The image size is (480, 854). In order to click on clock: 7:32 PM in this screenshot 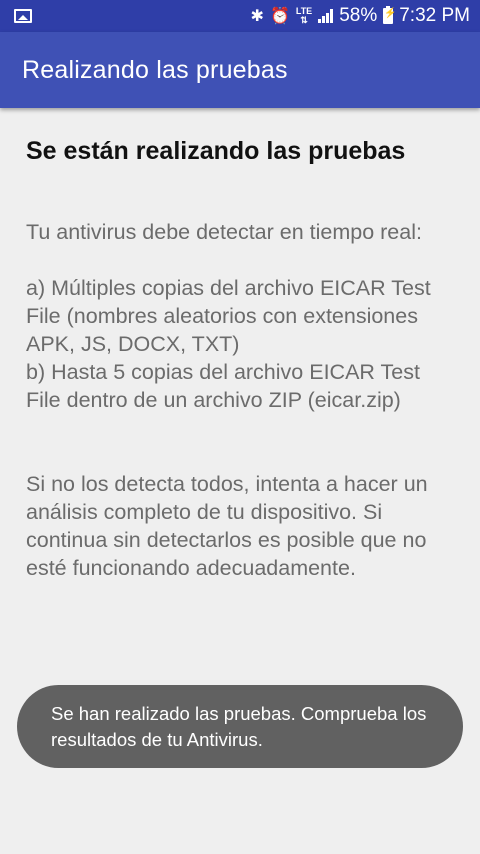, I will do `click(434, 15)`.